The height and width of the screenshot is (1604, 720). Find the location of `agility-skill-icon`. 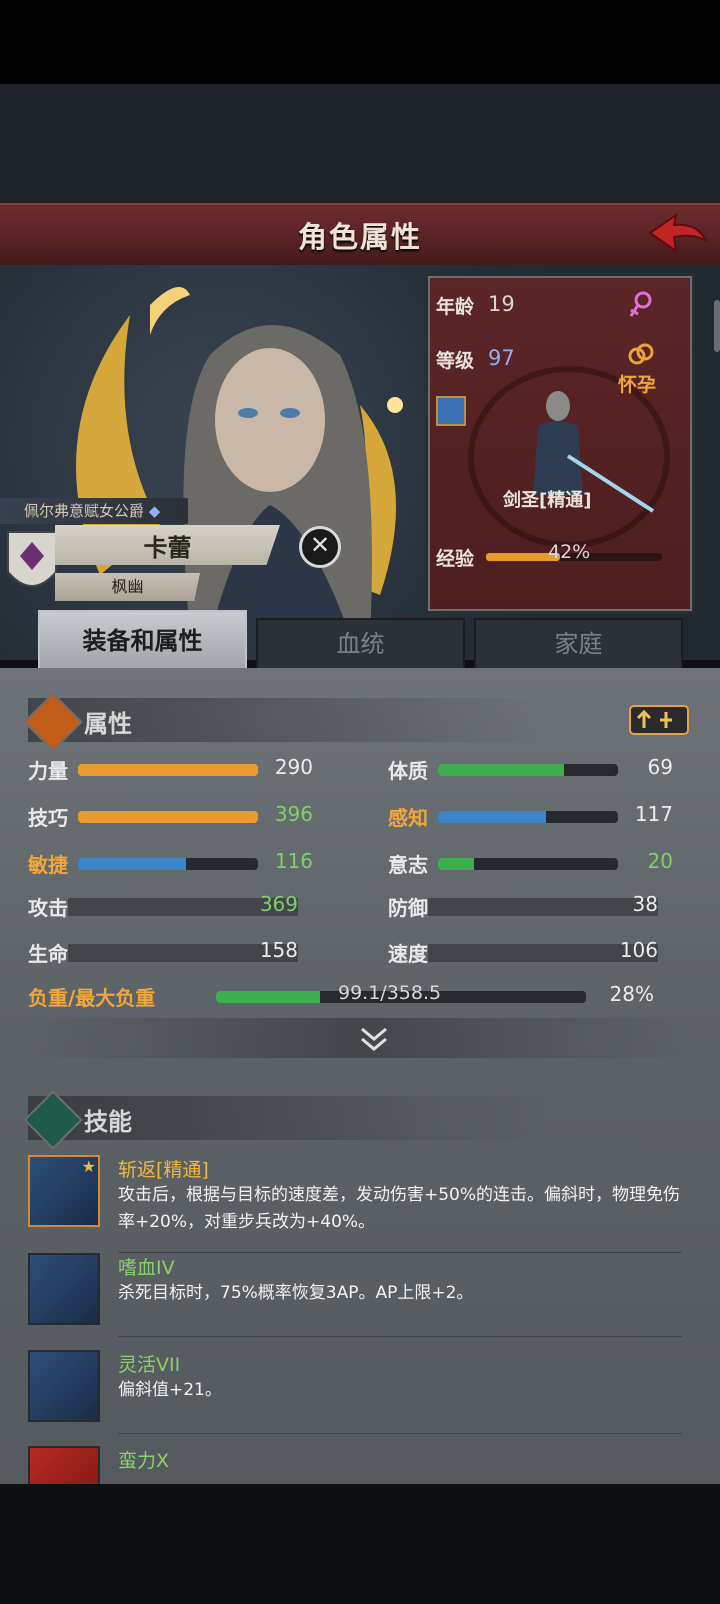

agility-skill-icon is located at coordinates (64, 1386).